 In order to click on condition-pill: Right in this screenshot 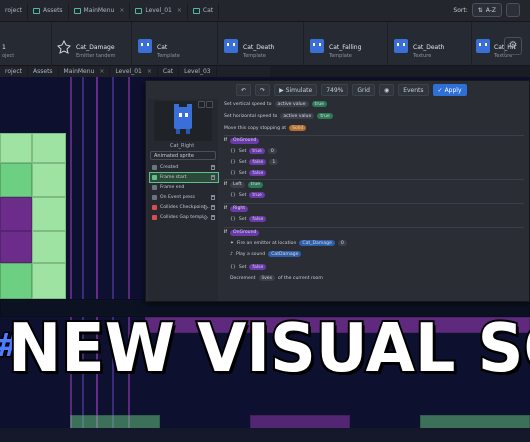, I will do `click(239, 208)`.